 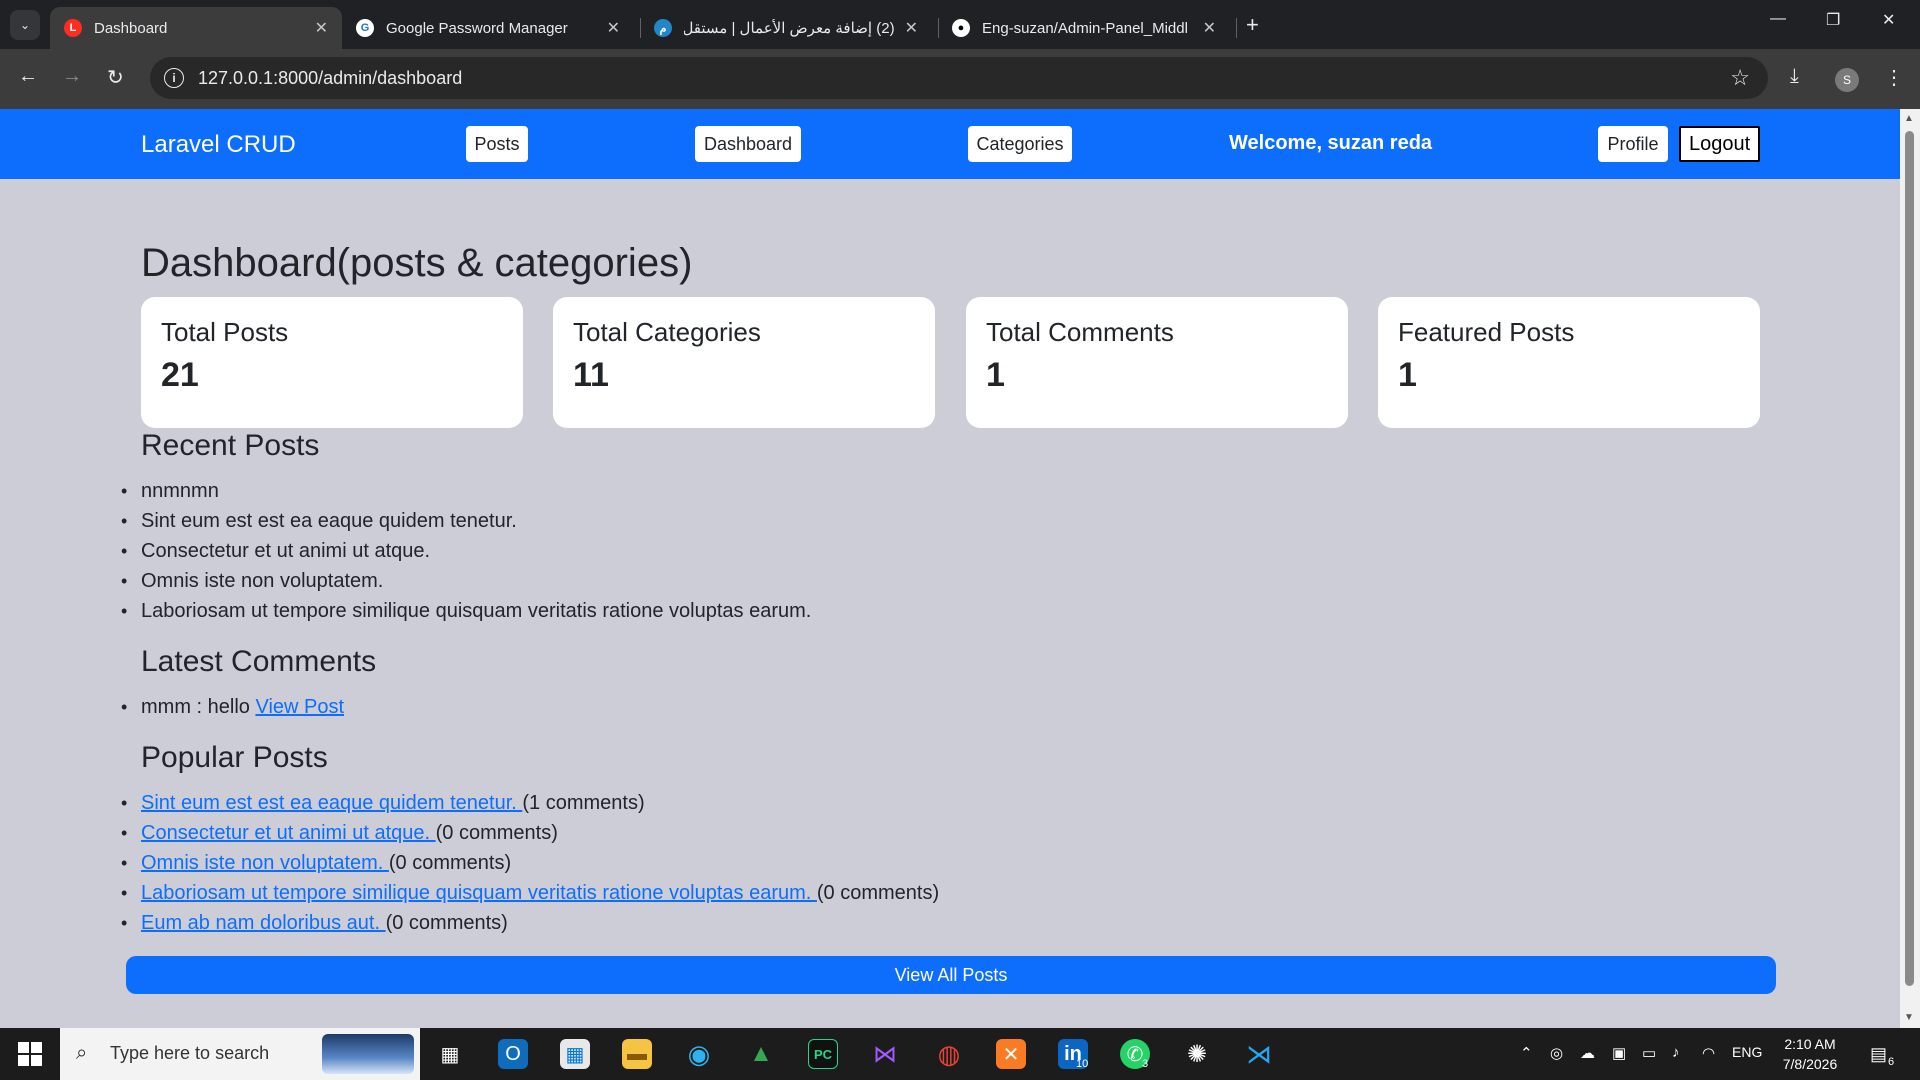 What do you see at coordinates (1157, 362) in the screenshot?
I see `stat-card-total-comments: Total Comments 1` at bounding box center [1157, 362].